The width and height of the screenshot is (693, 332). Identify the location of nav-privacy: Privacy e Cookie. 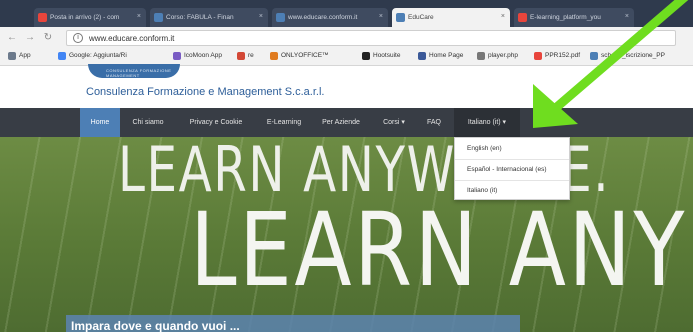
(216, 122).